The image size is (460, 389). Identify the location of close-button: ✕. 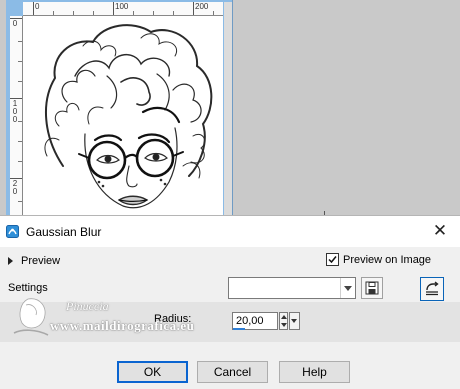
(440, 231).